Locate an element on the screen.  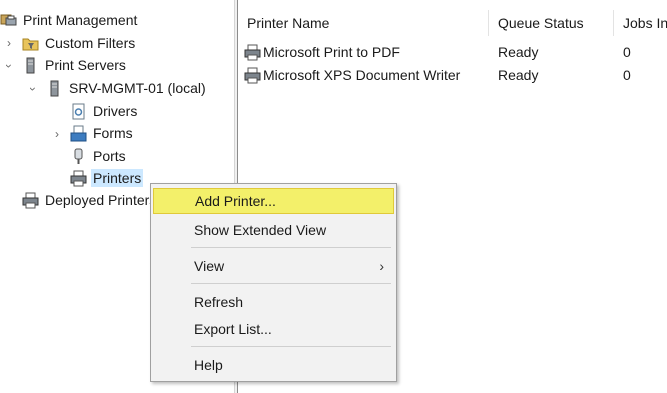
forms-icon is located at coordinates (78, 133).